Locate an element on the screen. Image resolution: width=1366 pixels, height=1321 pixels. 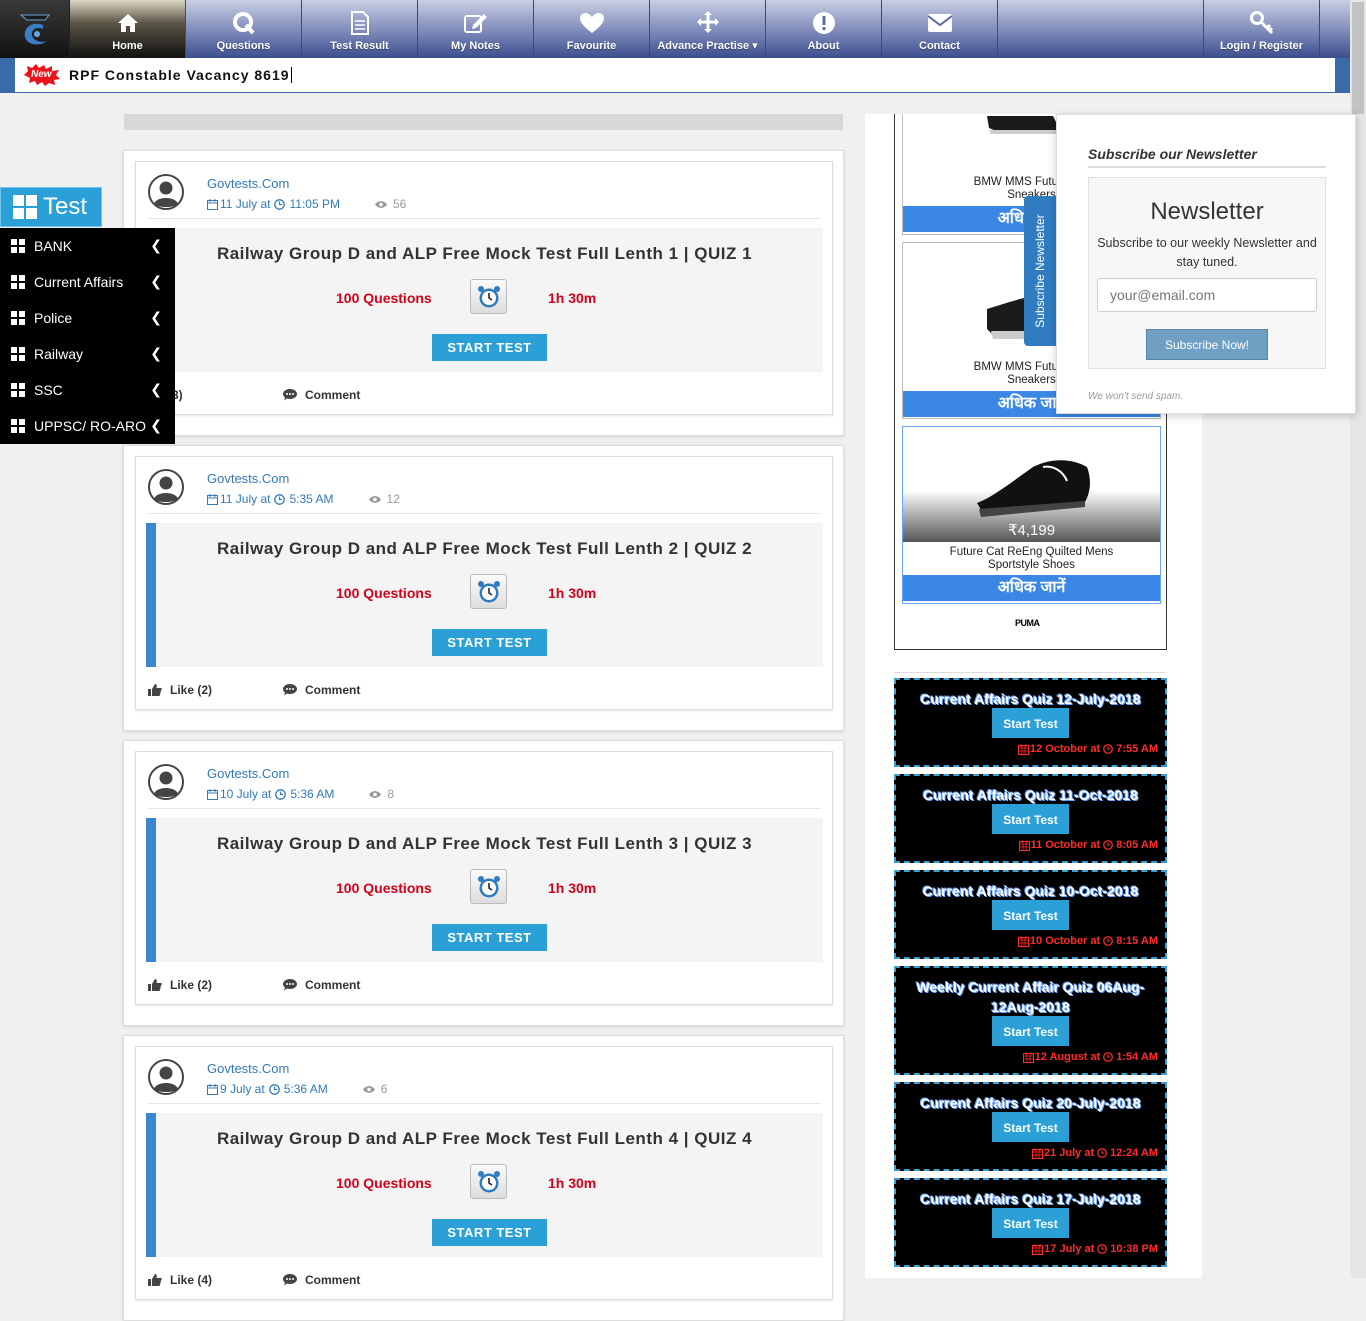
side-quiz-title: Current Affairs Quiz 17-July-2018 is located at coordinates (1030, 1199).